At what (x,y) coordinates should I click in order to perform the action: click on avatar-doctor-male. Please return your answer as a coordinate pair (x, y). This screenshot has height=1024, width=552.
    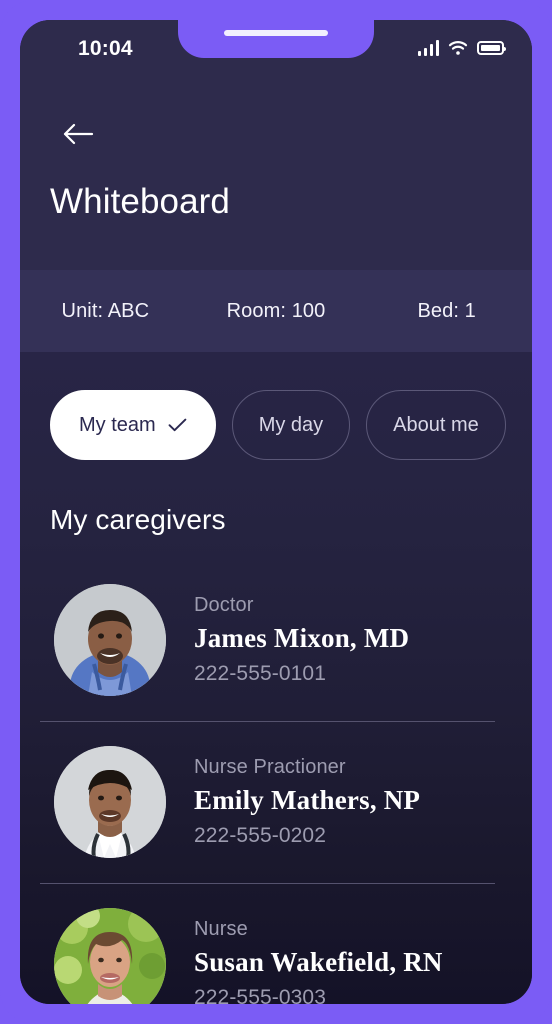
    Looking at the image, I should click on (110, 640).